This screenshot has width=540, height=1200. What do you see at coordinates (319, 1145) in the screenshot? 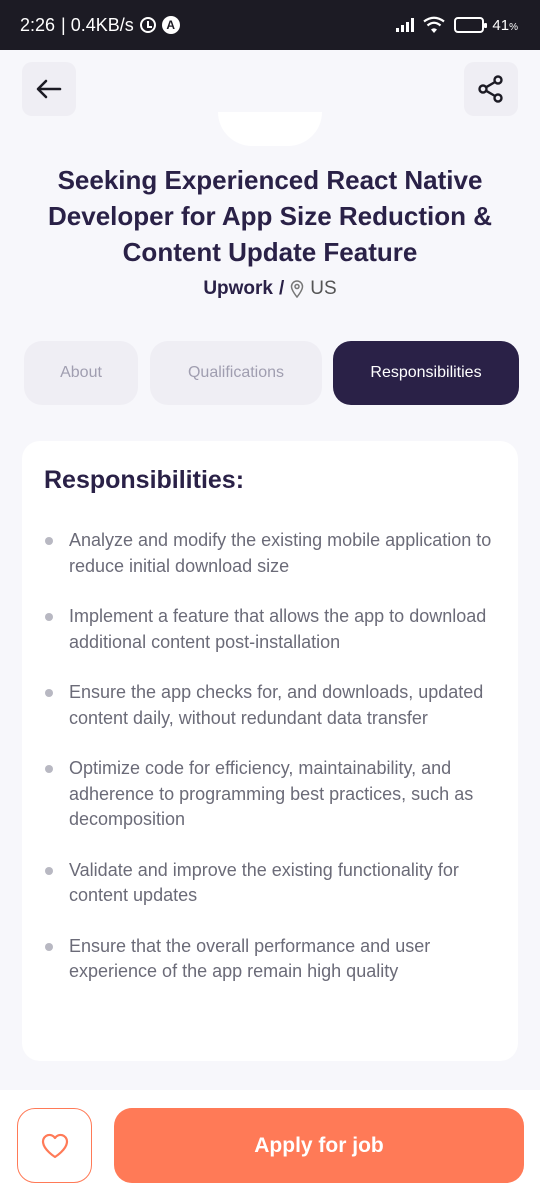
I see `apply-button: Apply for job` at bounding box center [319, 1145].